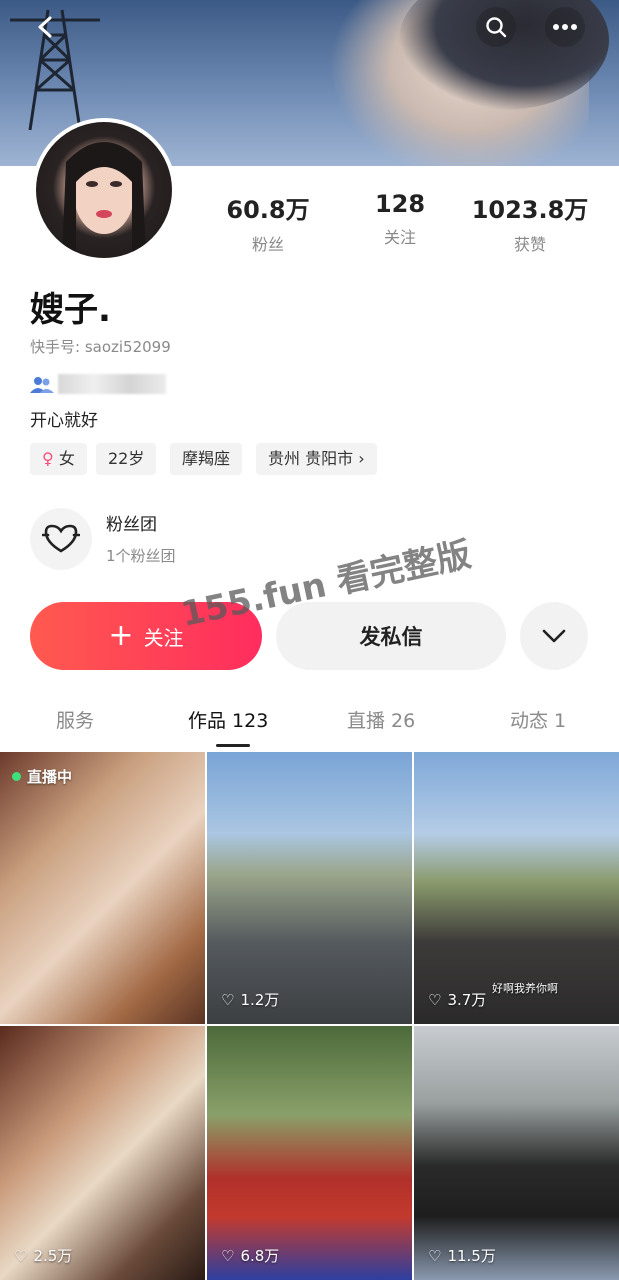 This screenshot has height=1280, width=619. I want to click on avatar, so click(104, 190).